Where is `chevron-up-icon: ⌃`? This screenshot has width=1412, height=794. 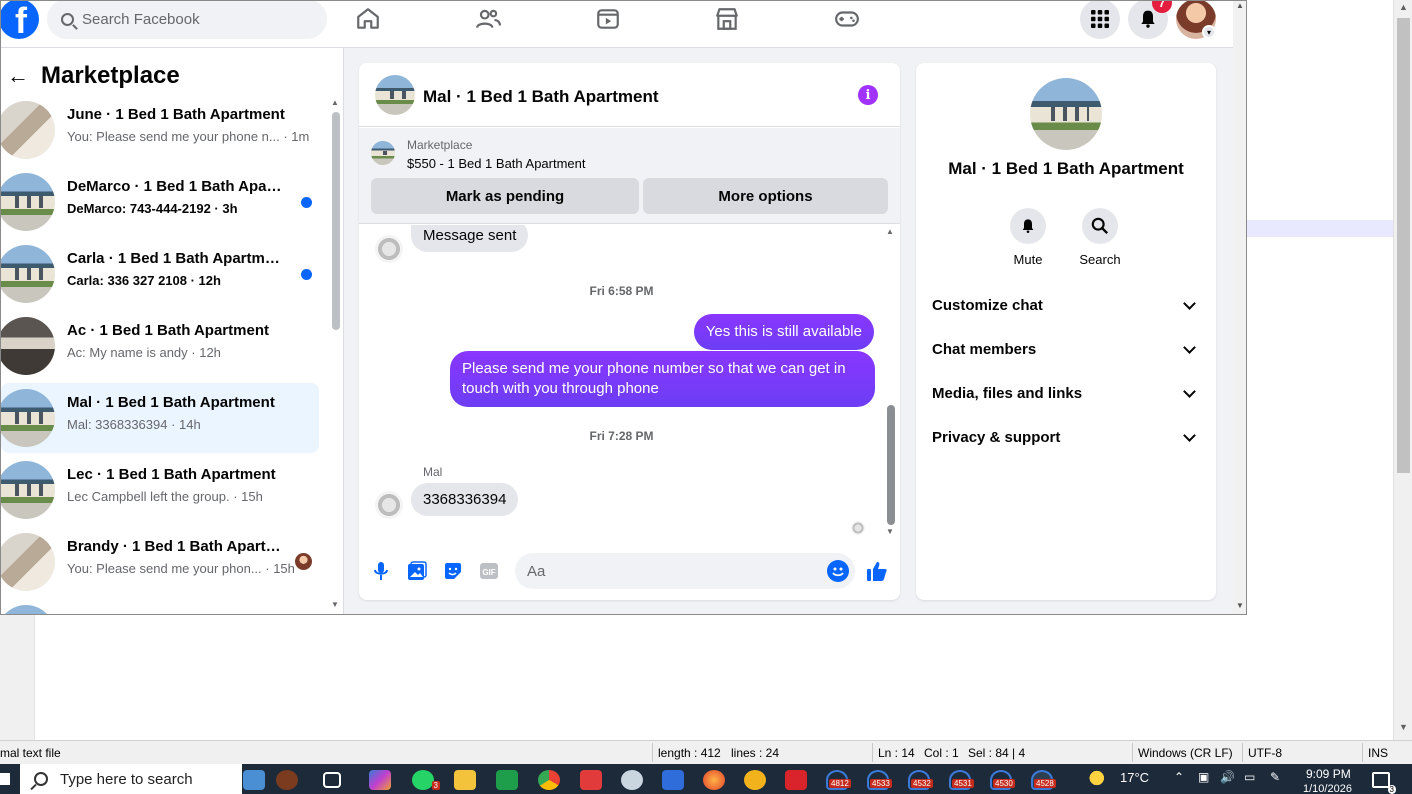 chevron-up-icon: ⌃ is located at coordinates (1179, 777).